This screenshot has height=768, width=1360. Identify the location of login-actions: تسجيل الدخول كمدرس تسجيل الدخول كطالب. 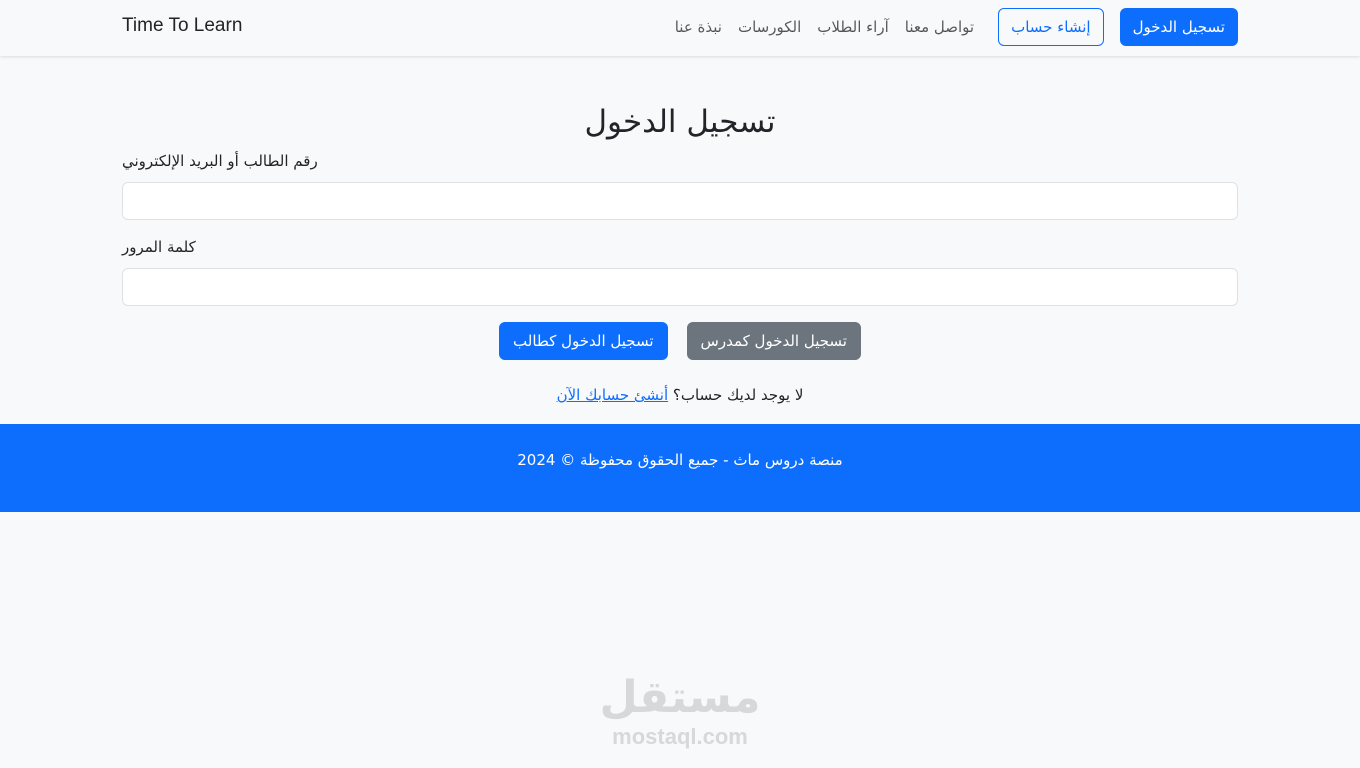
(680, 341).